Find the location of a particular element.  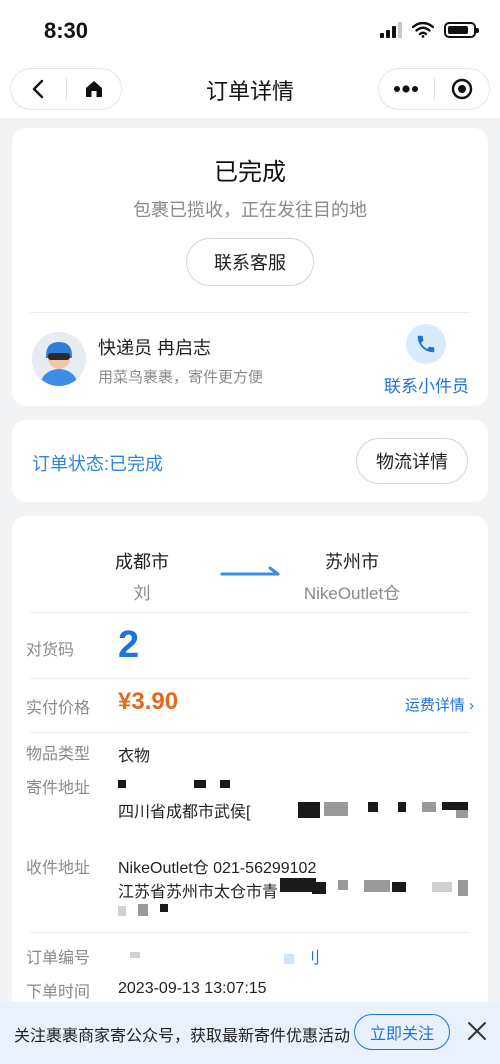

to-name: NikeOutlet仓 is located at coordinates (352, 593).